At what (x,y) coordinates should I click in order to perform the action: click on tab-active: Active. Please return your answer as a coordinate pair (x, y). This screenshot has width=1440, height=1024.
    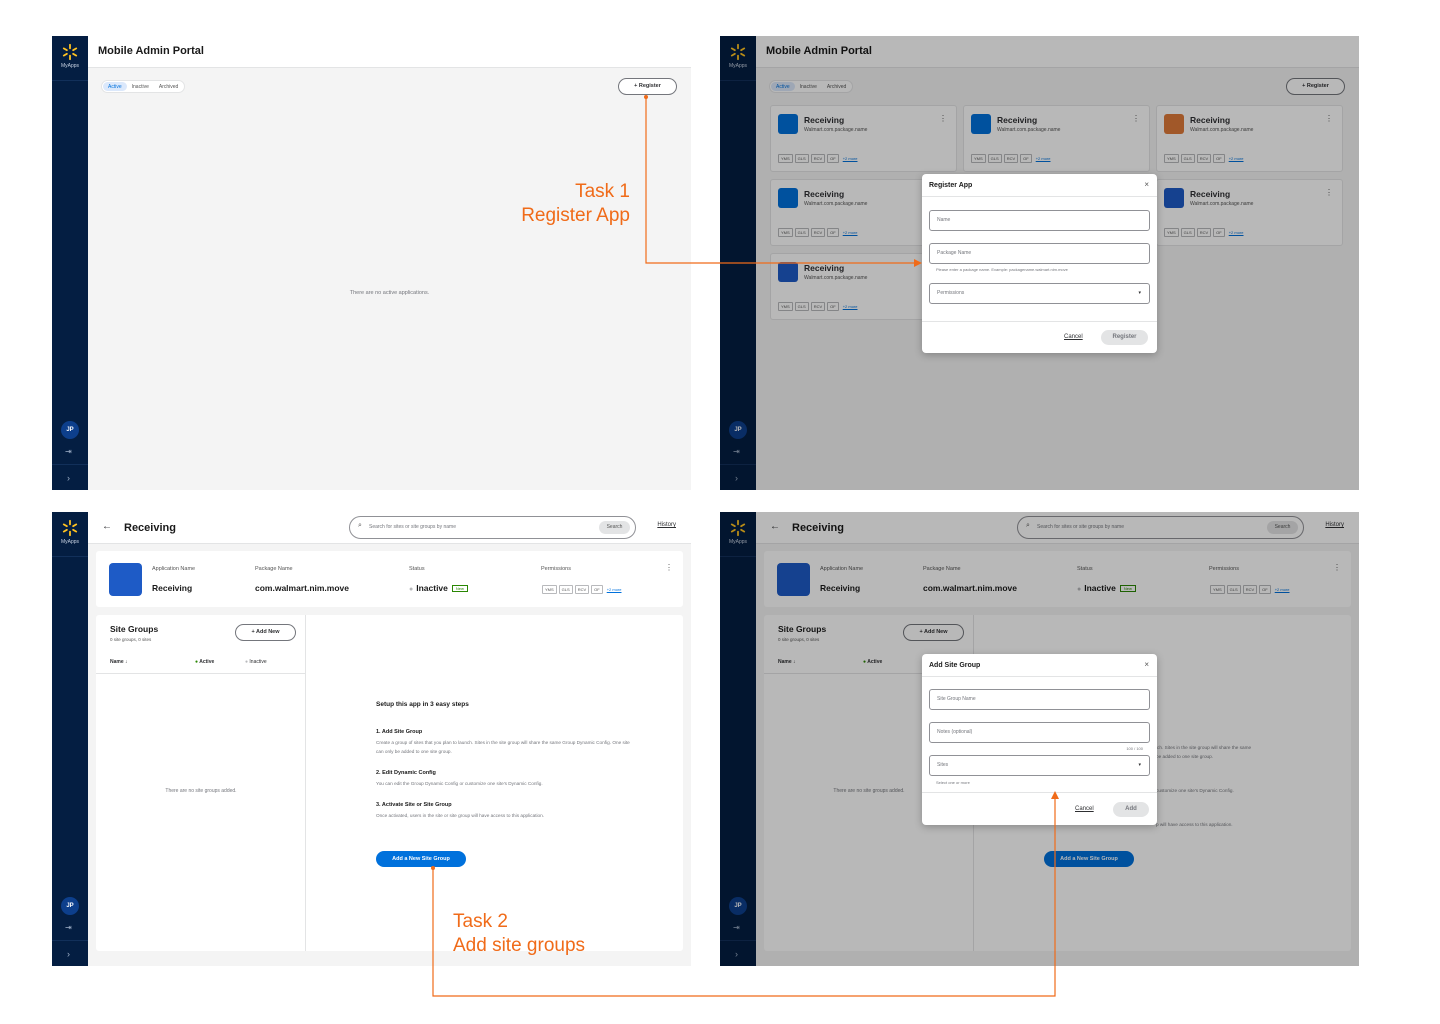
    Looking at the image, I should click on (115, 86).